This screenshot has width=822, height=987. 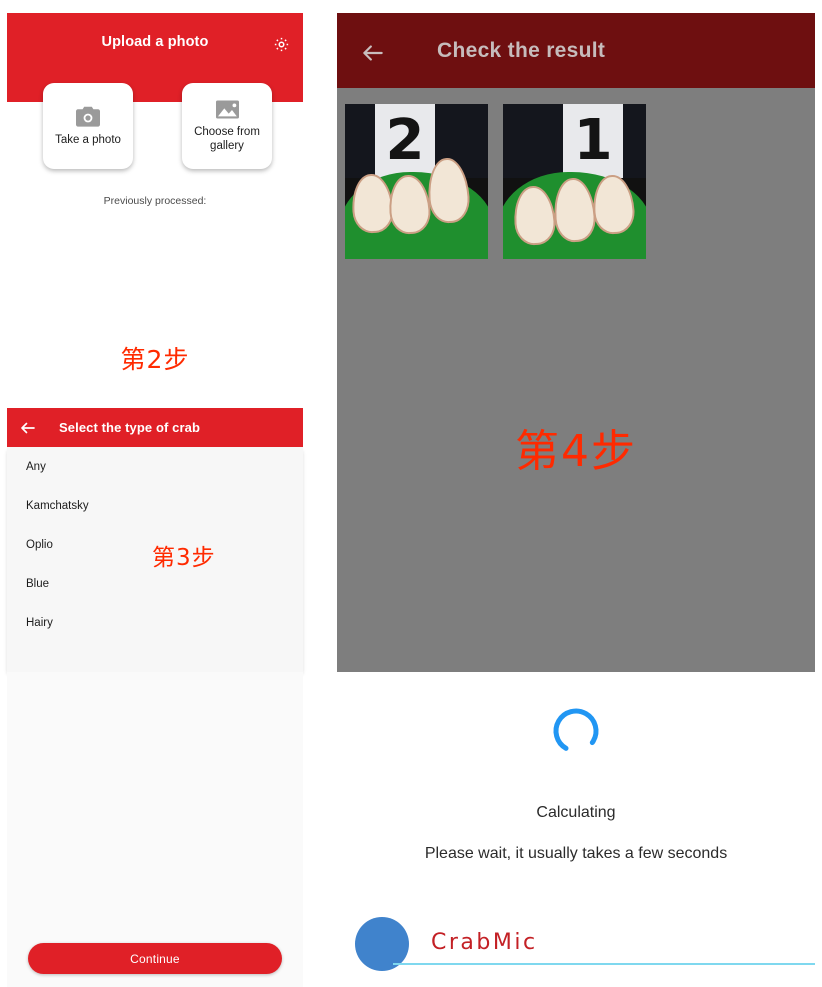 I want to click on crab-appbar: Select the type of crab, so click(x=155, y=427).